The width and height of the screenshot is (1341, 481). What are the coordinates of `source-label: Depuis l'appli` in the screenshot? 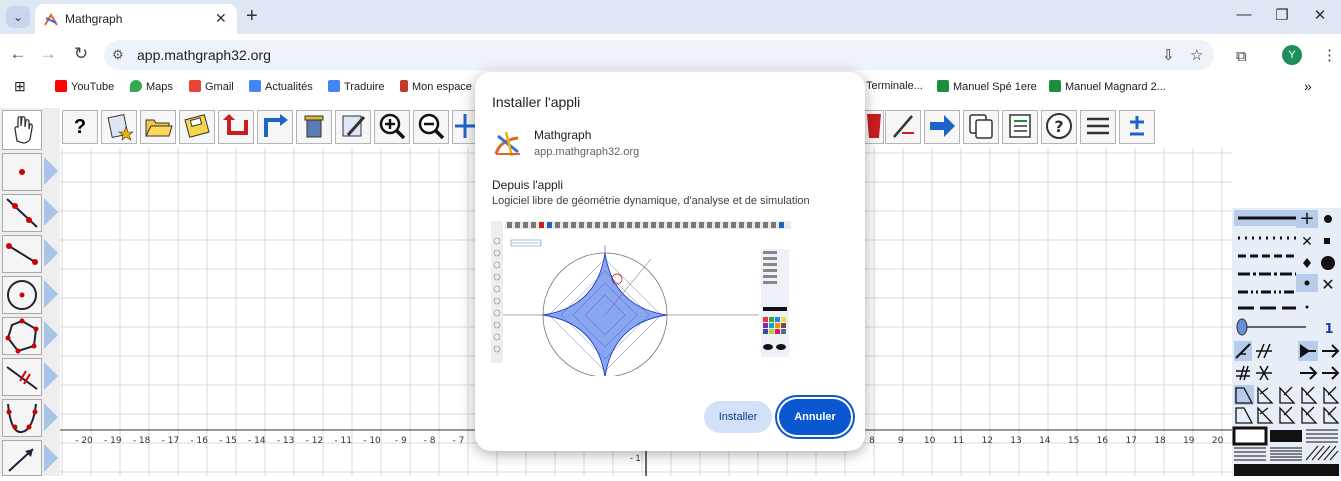 It's located at (527, 185).